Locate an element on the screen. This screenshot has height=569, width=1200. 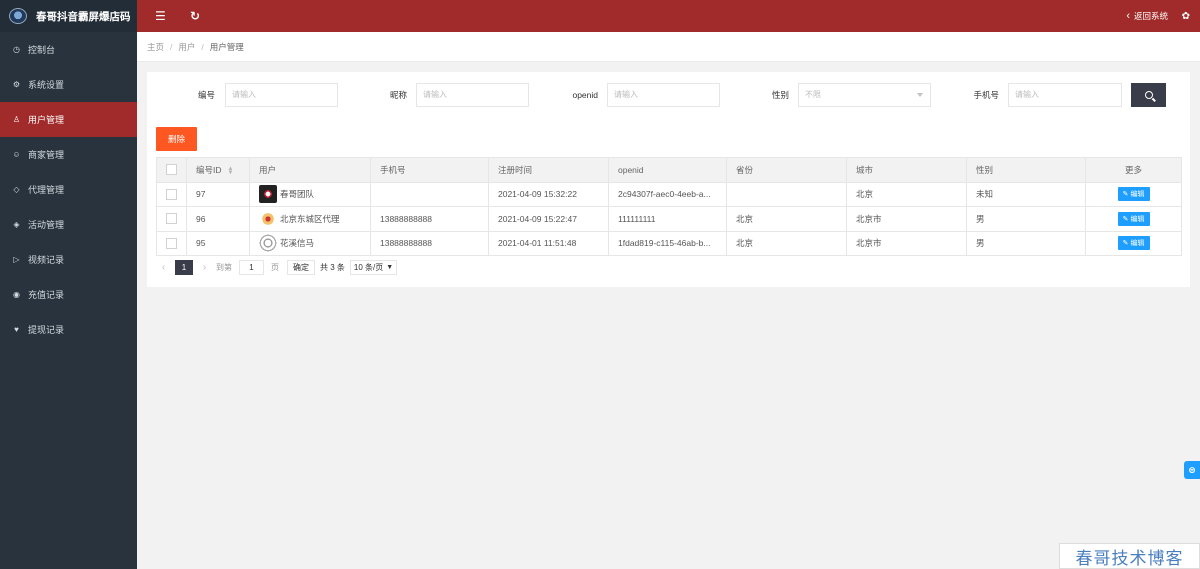
cell-user: 花溪信马 is located at coordinates (310, 243).